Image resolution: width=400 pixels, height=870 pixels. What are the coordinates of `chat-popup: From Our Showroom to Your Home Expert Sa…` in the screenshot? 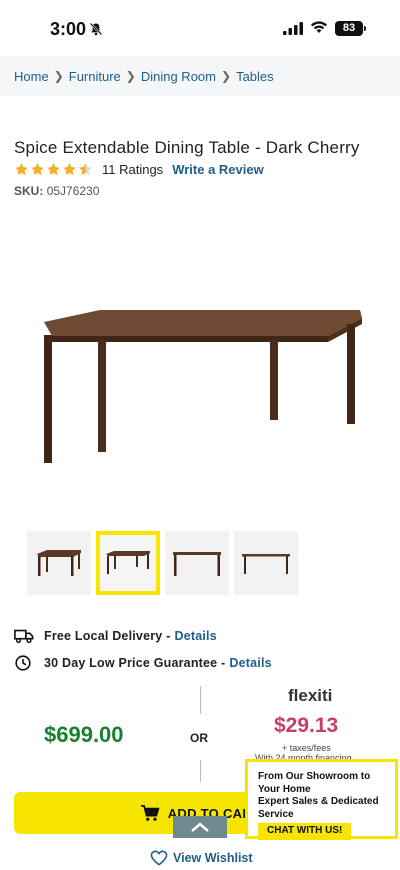 It's located at (321, 799).